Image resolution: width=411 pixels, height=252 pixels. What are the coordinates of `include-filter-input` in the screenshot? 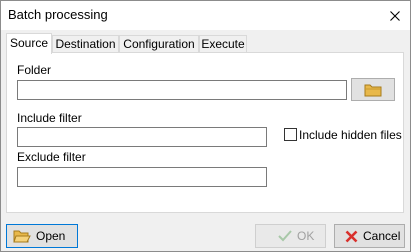 It's located at (142, 137).